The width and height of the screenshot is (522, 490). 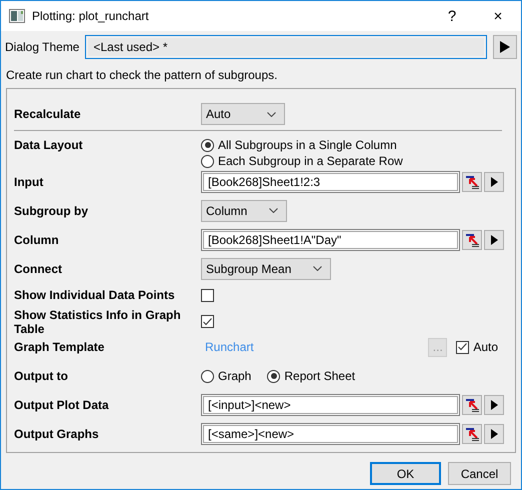 What do you see at coordinates (311, 376) in the screenshot?
I see `radio-option: Report Sheet` at bounding box center [311, 376].